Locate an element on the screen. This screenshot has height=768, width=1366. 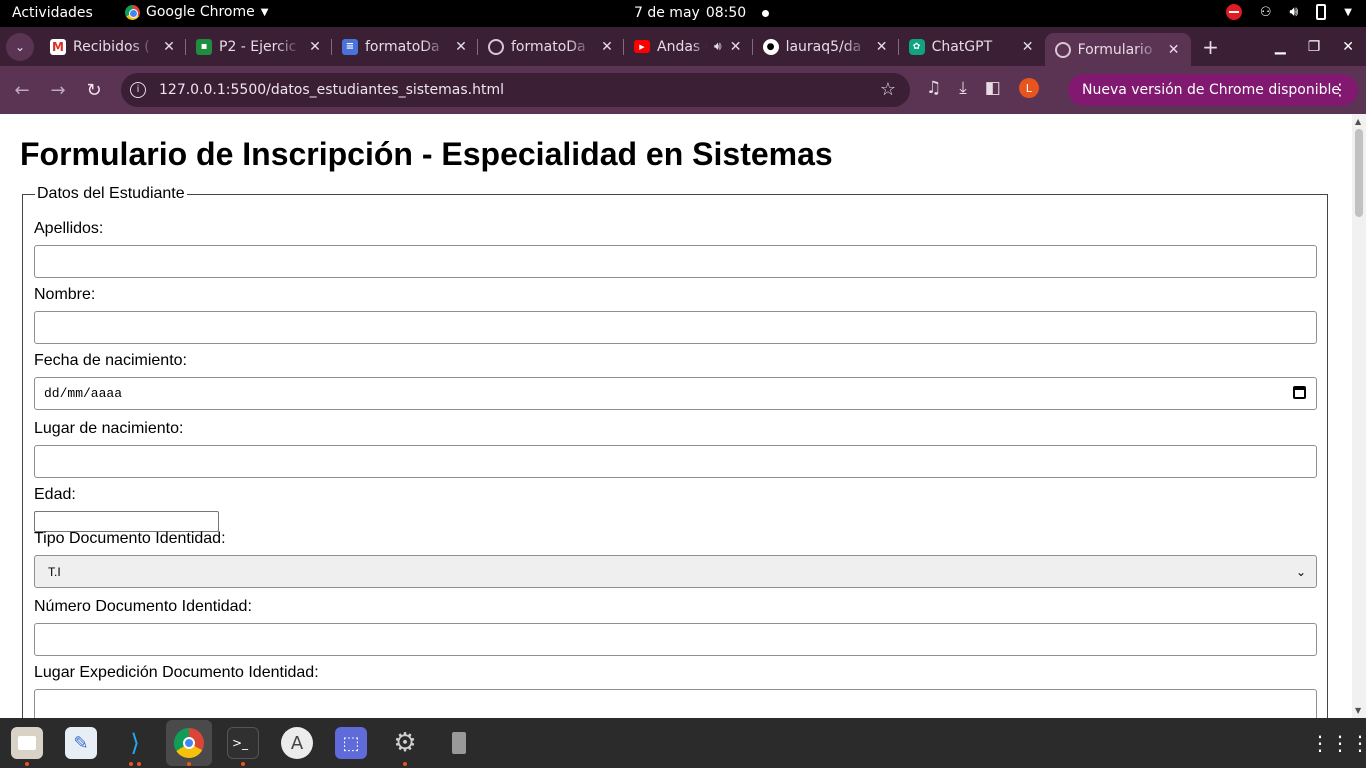
tab-title: ChatGPT is located at coordinates (962, 46).